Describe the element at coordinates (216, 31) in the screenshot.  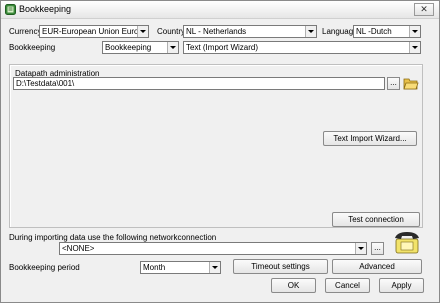
I see `country-value: NL - Netherlands` at that location.